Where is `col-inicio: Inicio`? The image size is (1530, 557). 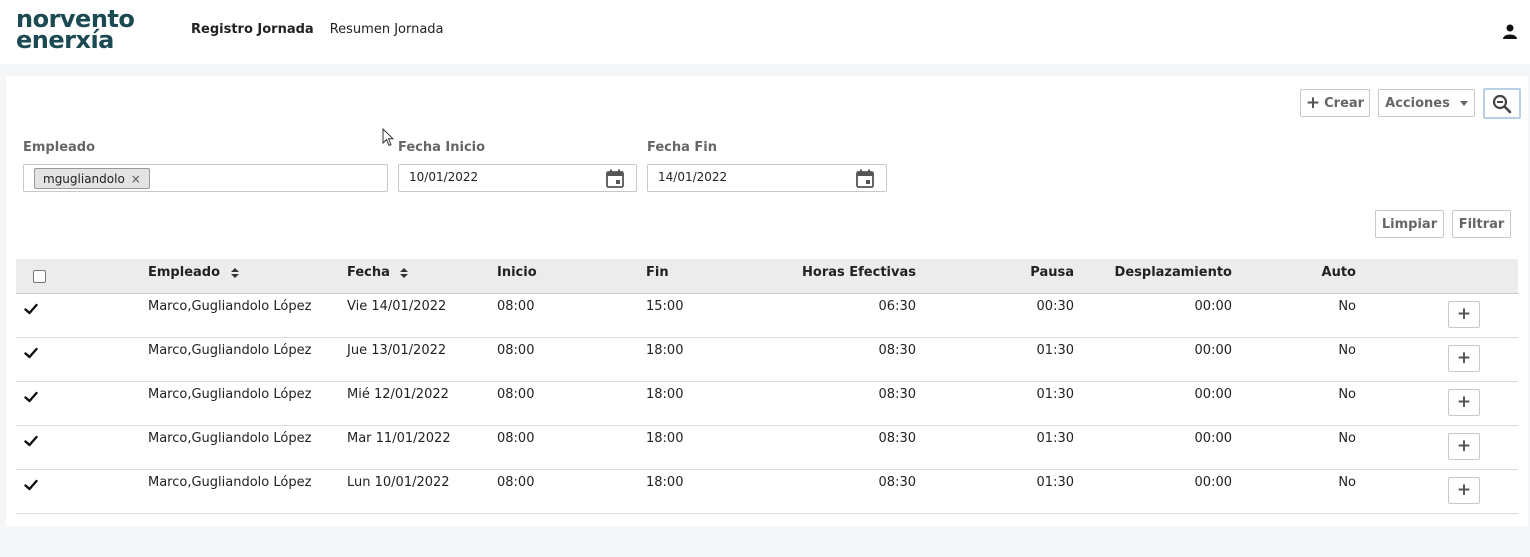
col-inicio: Inicio is located at coordinates (517, 272).